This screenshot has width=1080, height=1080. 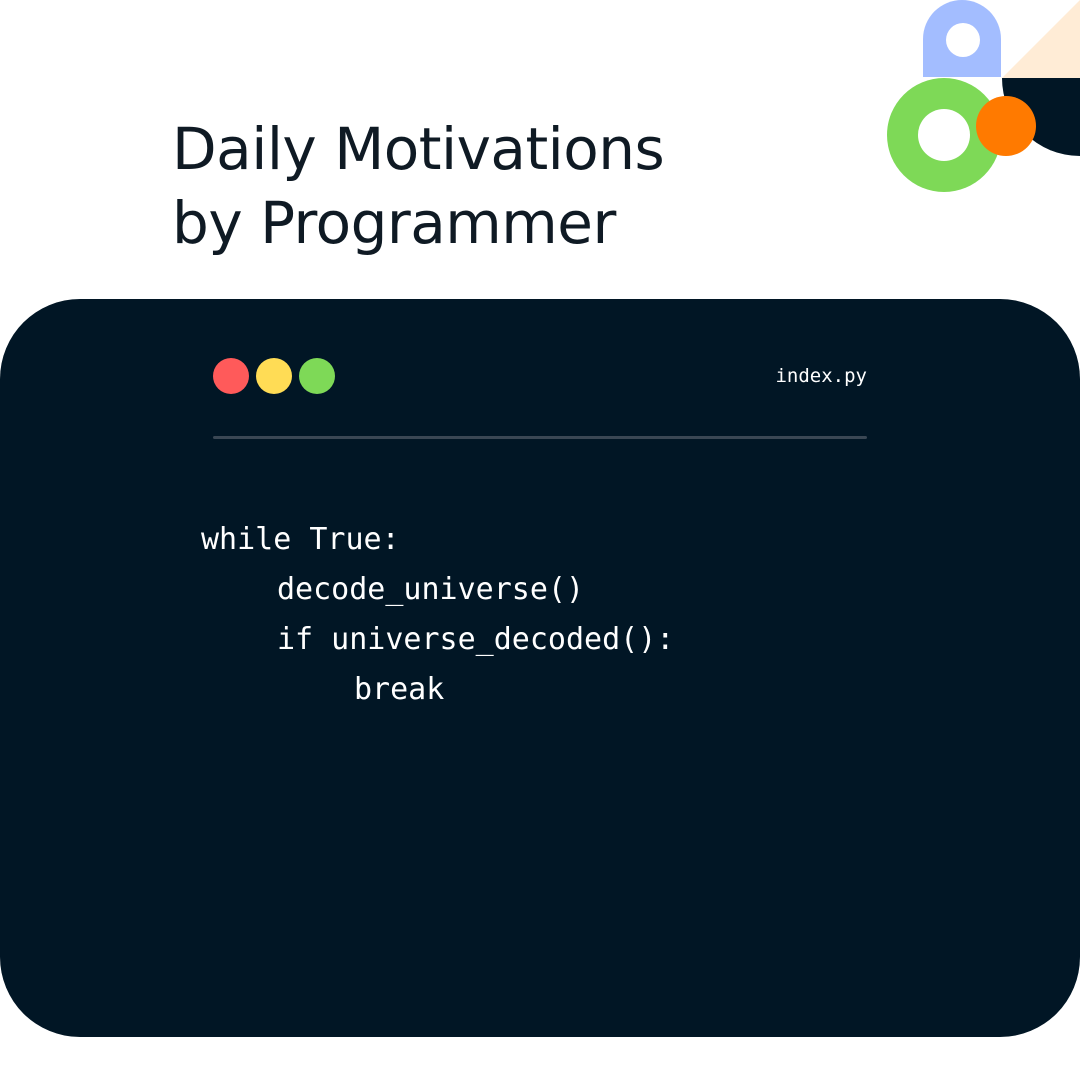 What do you see at coordinates (431, 589) in the screenshot?
I see `code-line: decode_universe()` at bounding box center [431, 589].